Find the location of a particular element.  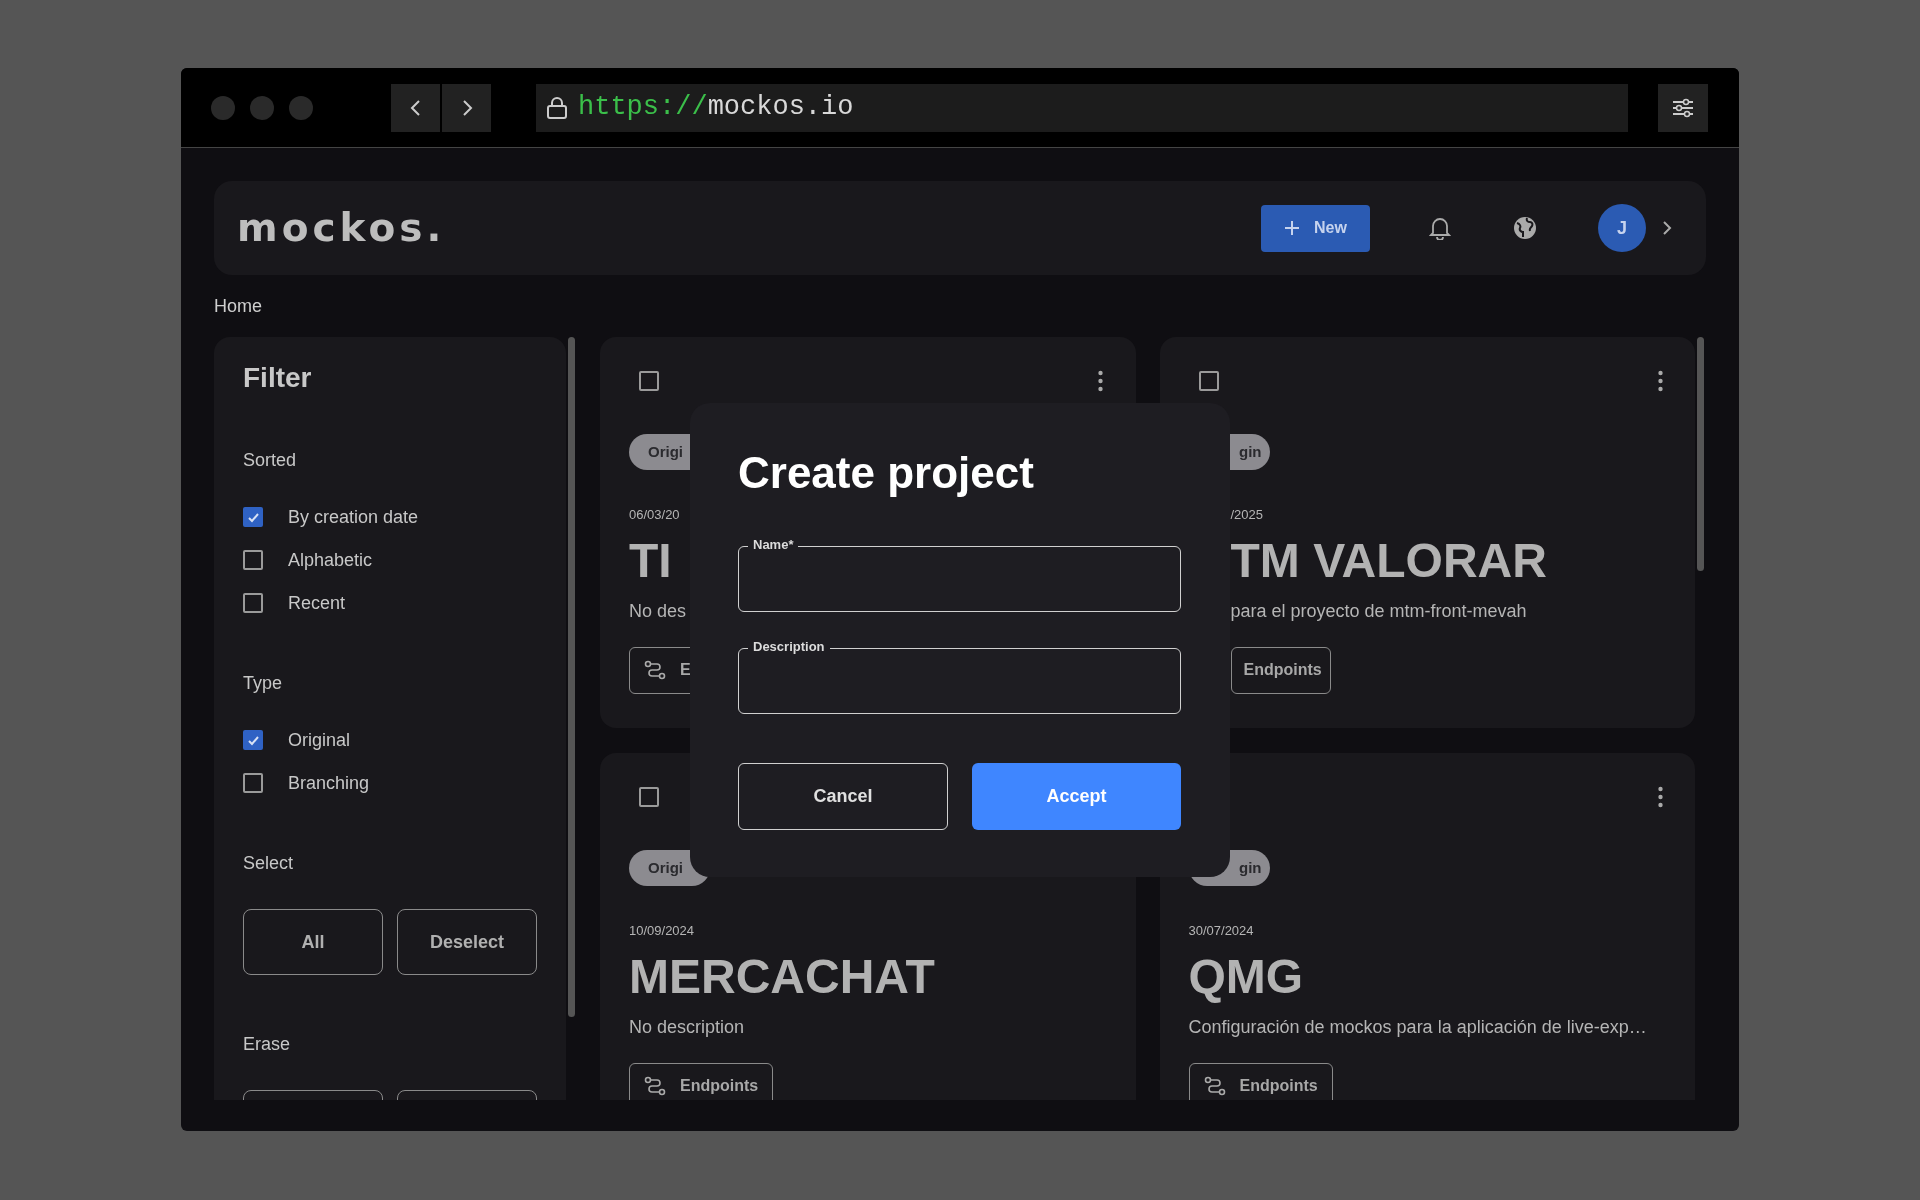

date-text: 30/07/2024 is located at coordinates (1221, 931).